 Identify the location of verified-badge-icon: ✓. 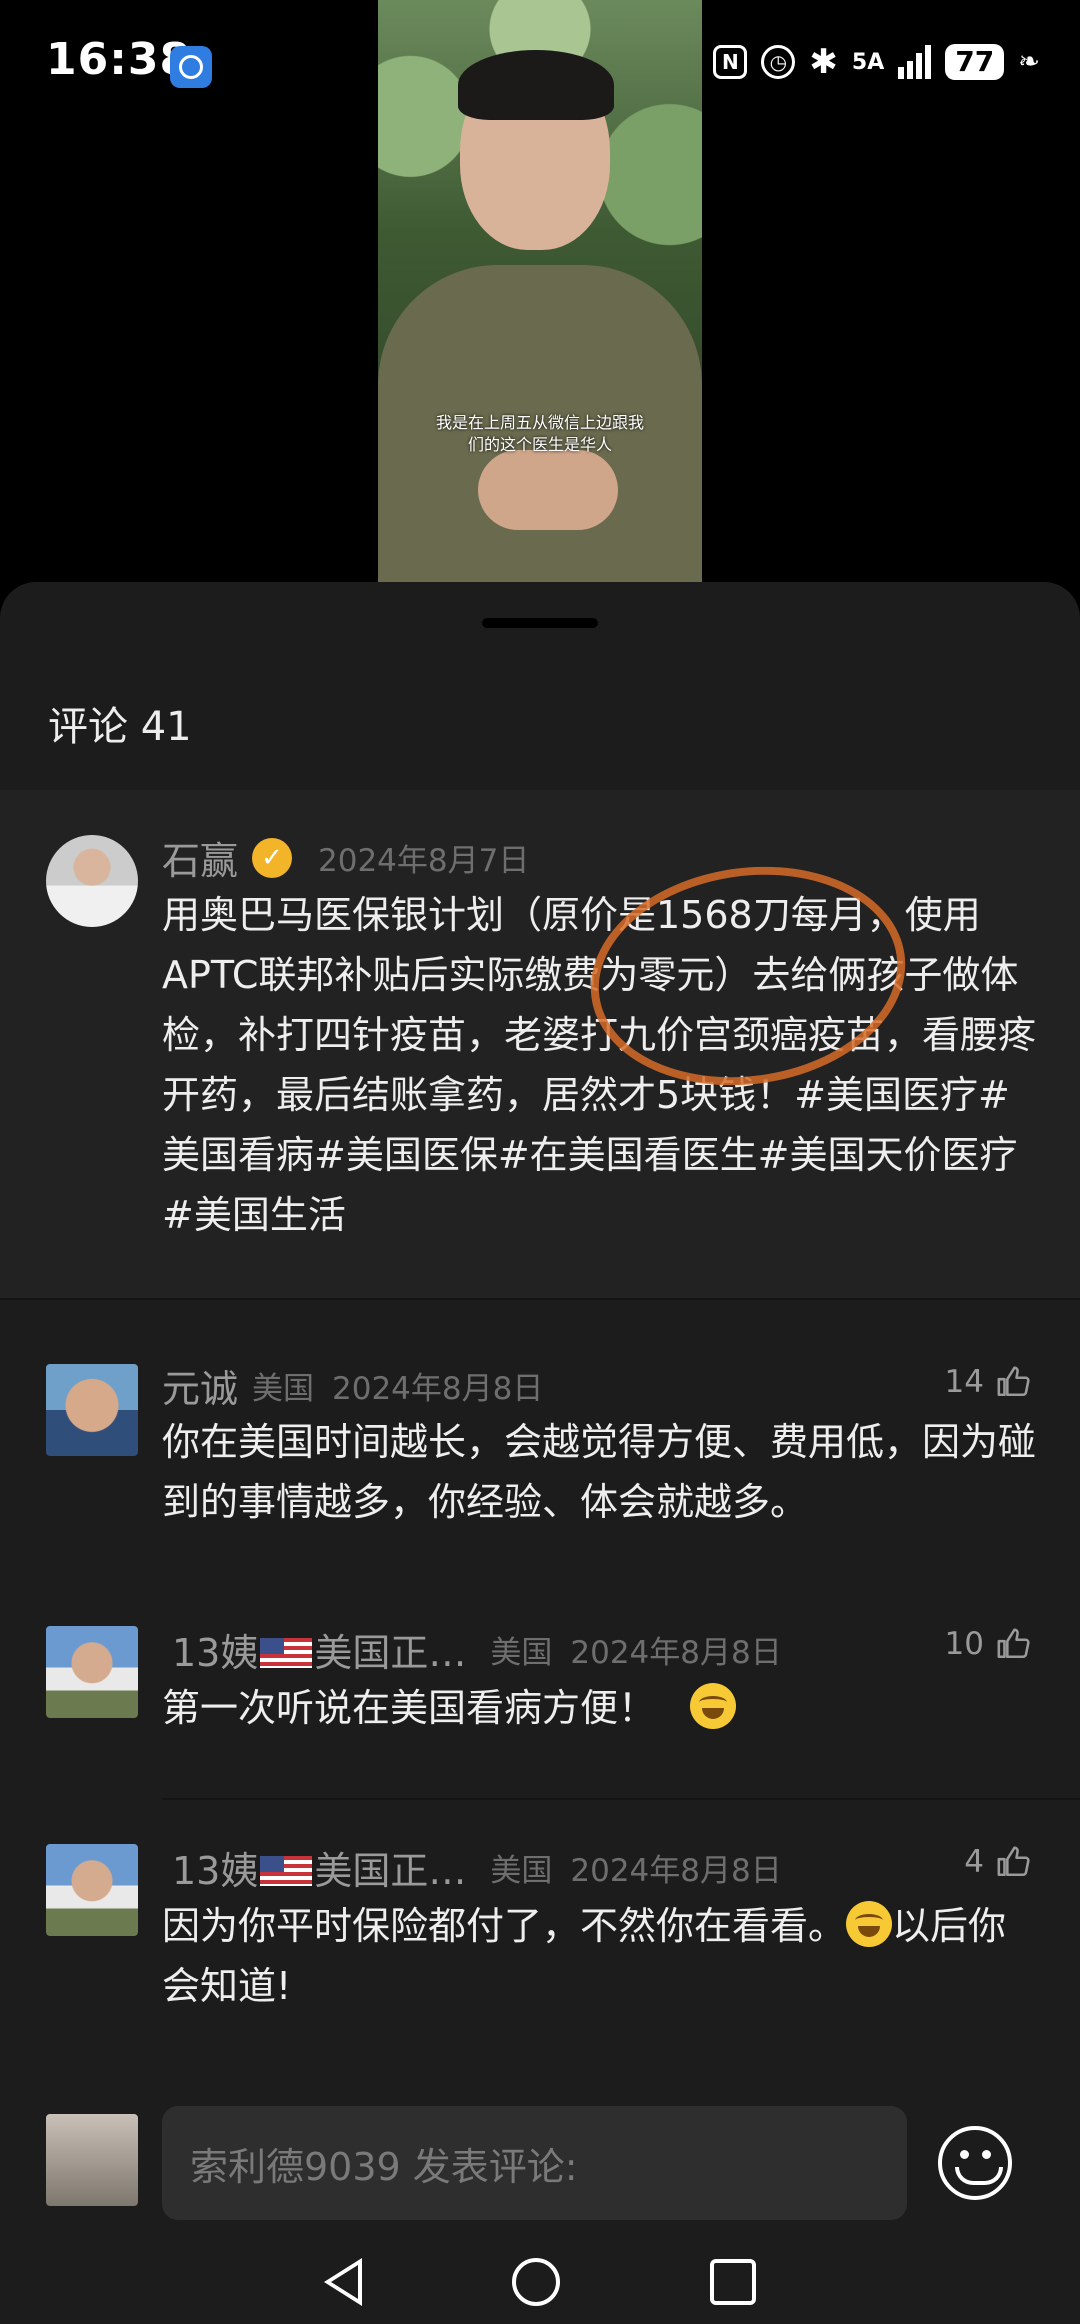
(272, 857).